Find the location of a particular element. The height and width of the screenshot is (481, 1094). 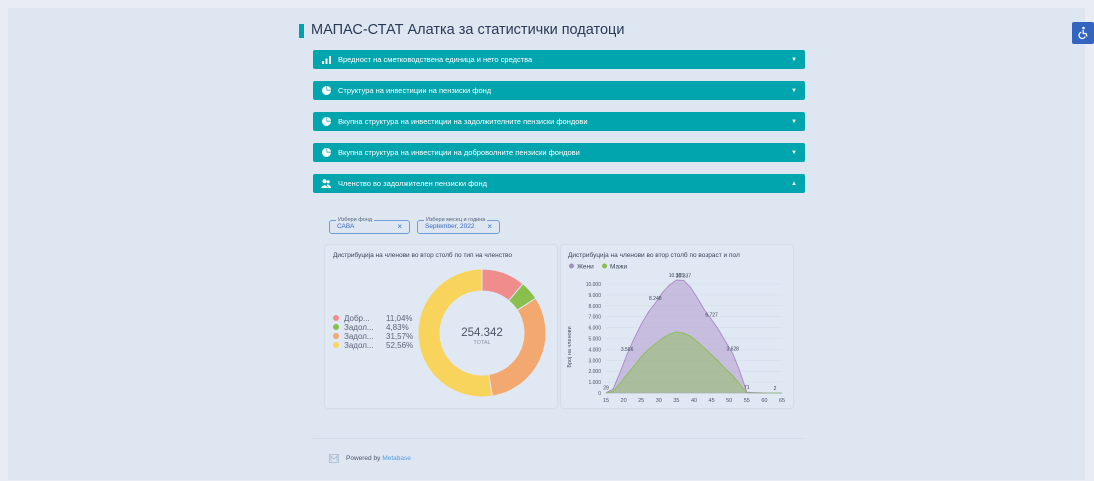

period-select-value: September, 2022 is located at coordinates (450, 226).